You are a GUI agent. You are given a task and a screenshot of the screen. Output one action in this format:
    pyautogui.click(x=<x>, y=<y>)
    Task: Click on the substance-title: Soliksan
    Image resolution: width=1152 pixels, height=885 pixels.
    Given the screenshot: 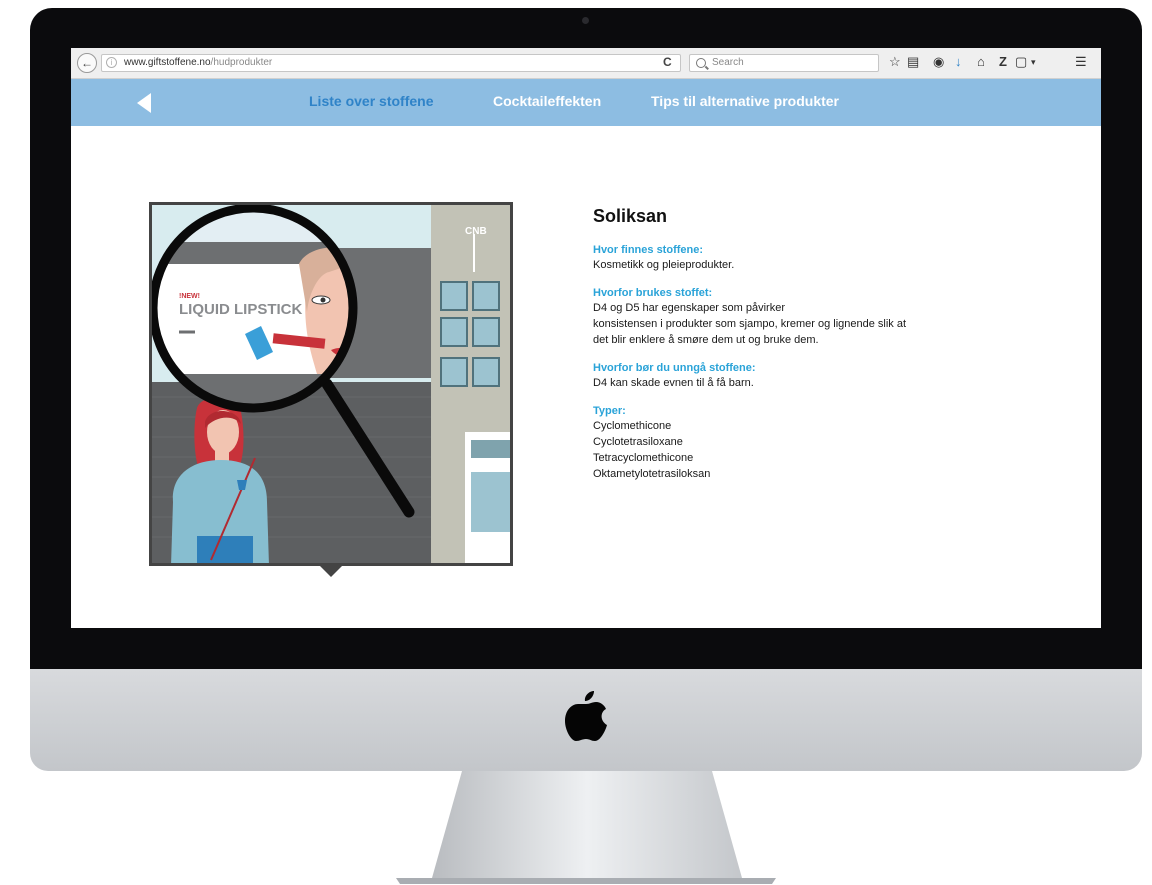 What is the action you would take?
    pyautogui.click(x=630, y=216)
    